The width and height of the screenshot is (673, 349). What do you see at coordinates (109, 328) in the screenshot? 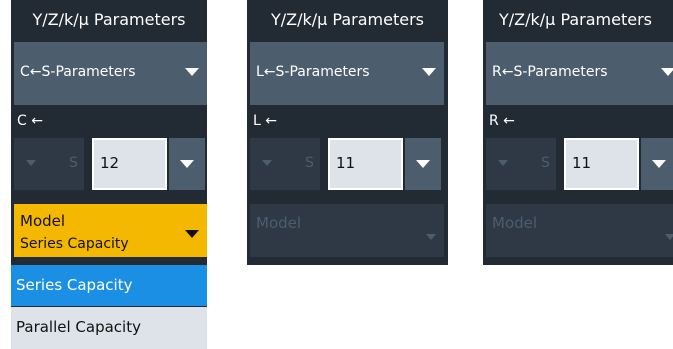
I see `option-parallel-capacity: Parallel Capacity` at bounding box center [109, 328].